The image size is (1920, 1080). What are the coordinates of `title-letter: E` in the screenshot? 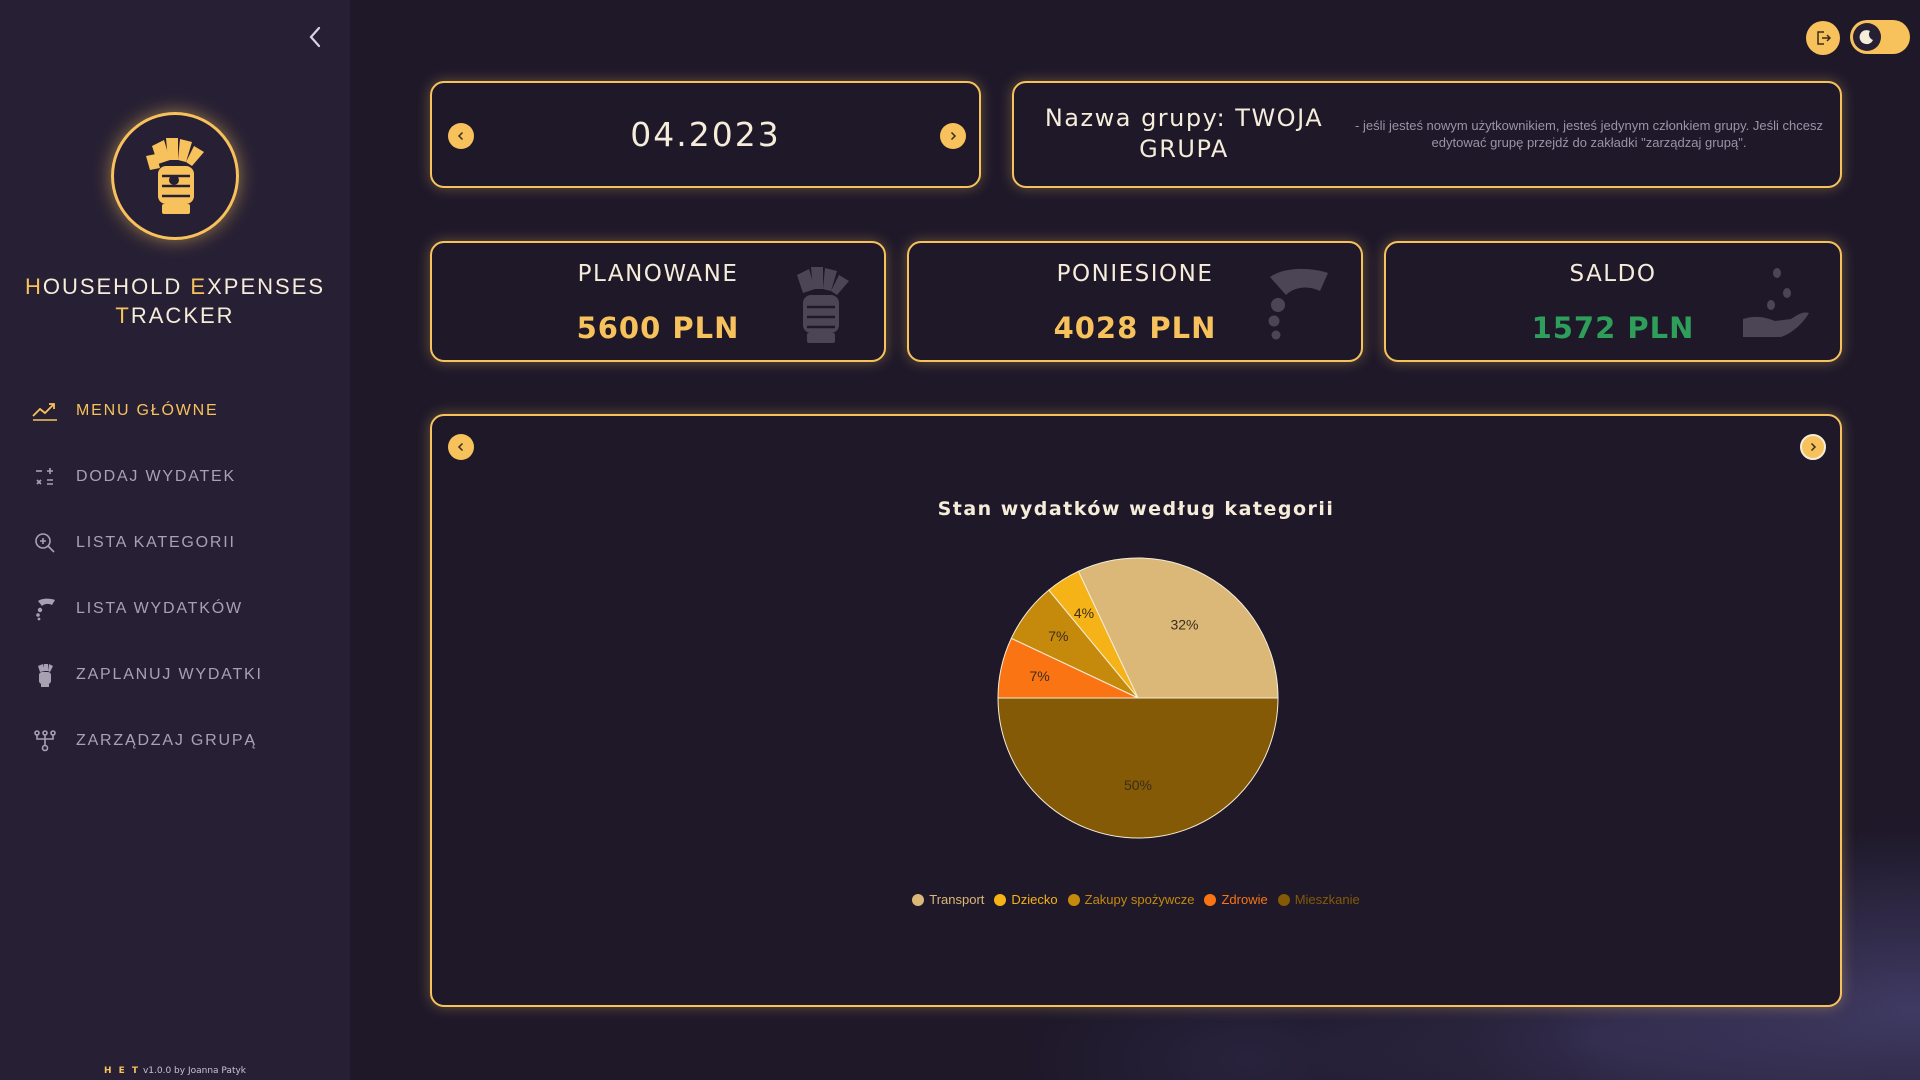 It's located at (199, 286).